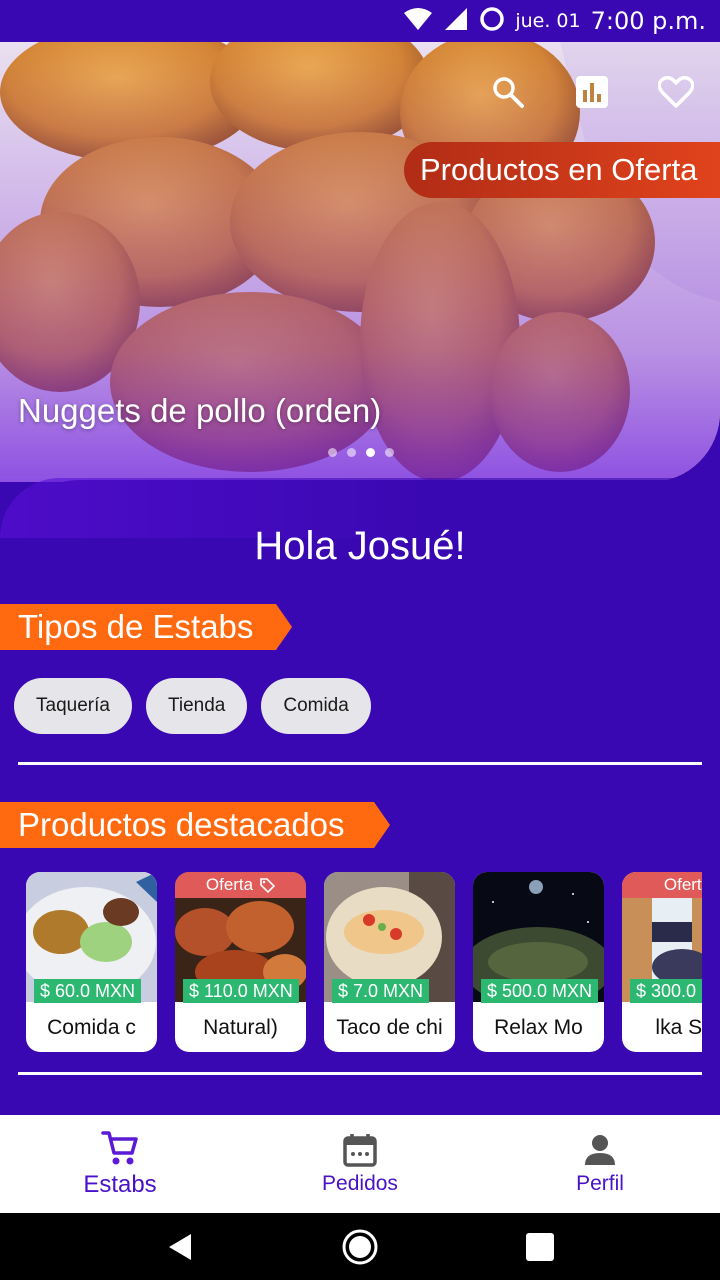  I want to click on section-title-types: Tipos de Estabs, so click(146, 627).